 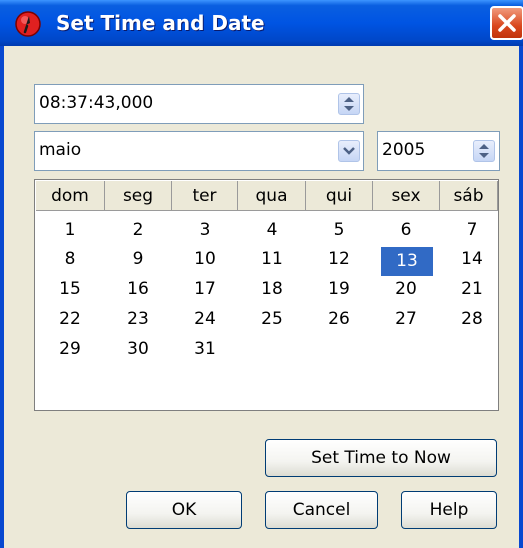 I want to click on calendar-day: 29, so click(x=70, y=349).